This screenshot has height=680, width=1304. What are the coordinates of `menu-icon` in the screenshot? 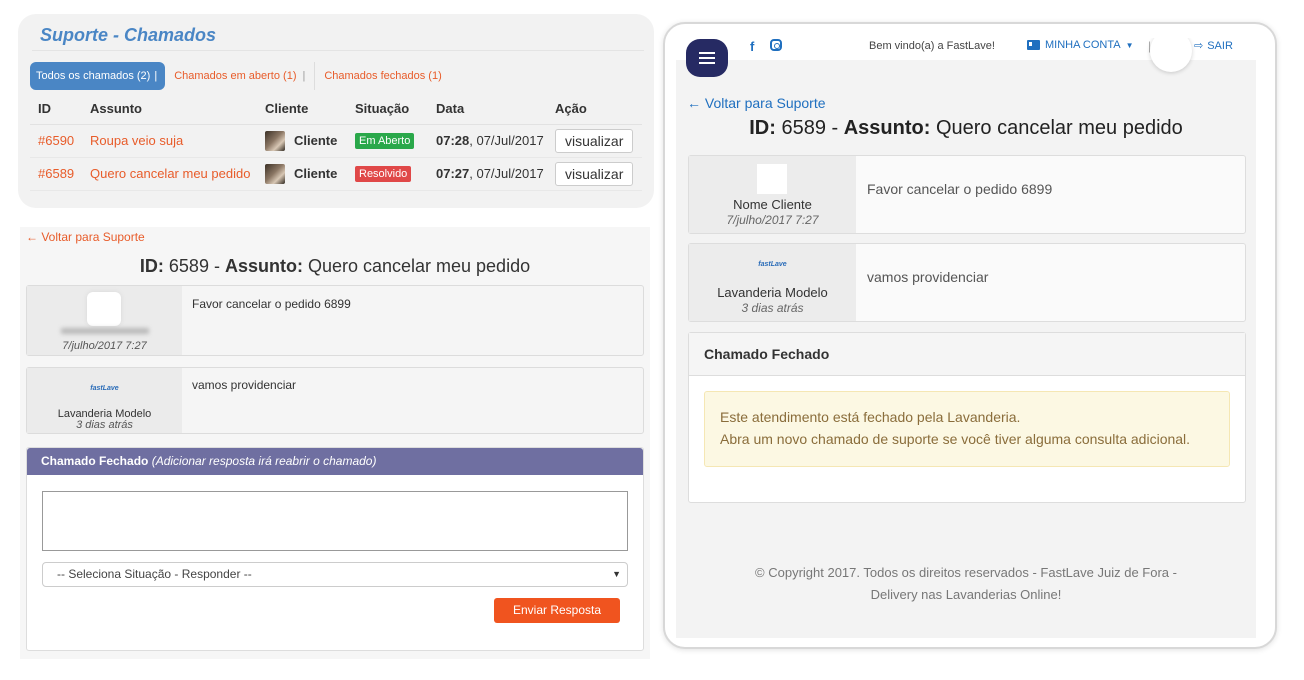 It's located at (707, 58).